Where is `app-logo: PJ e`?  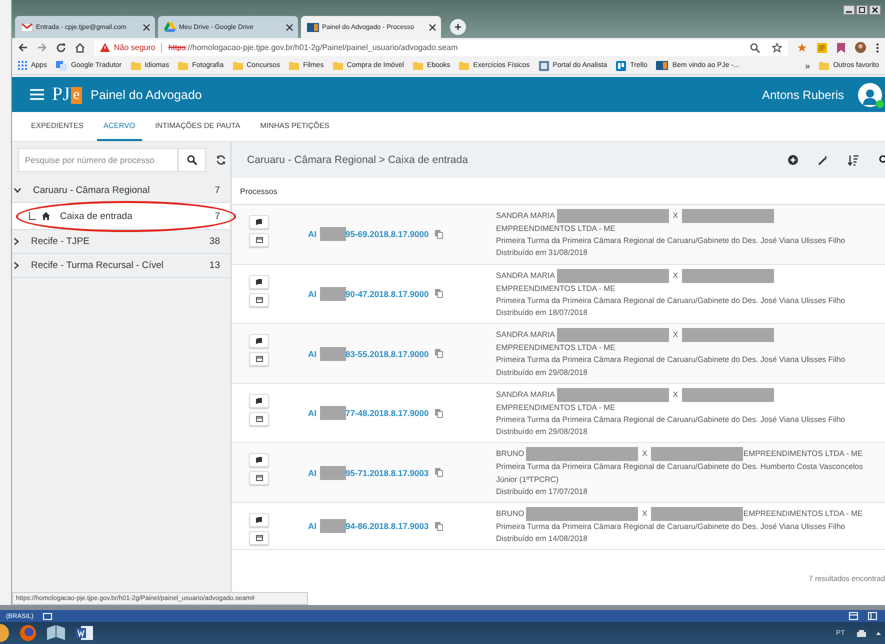
app-logo: PJ e is located at coordinates (67, 95).